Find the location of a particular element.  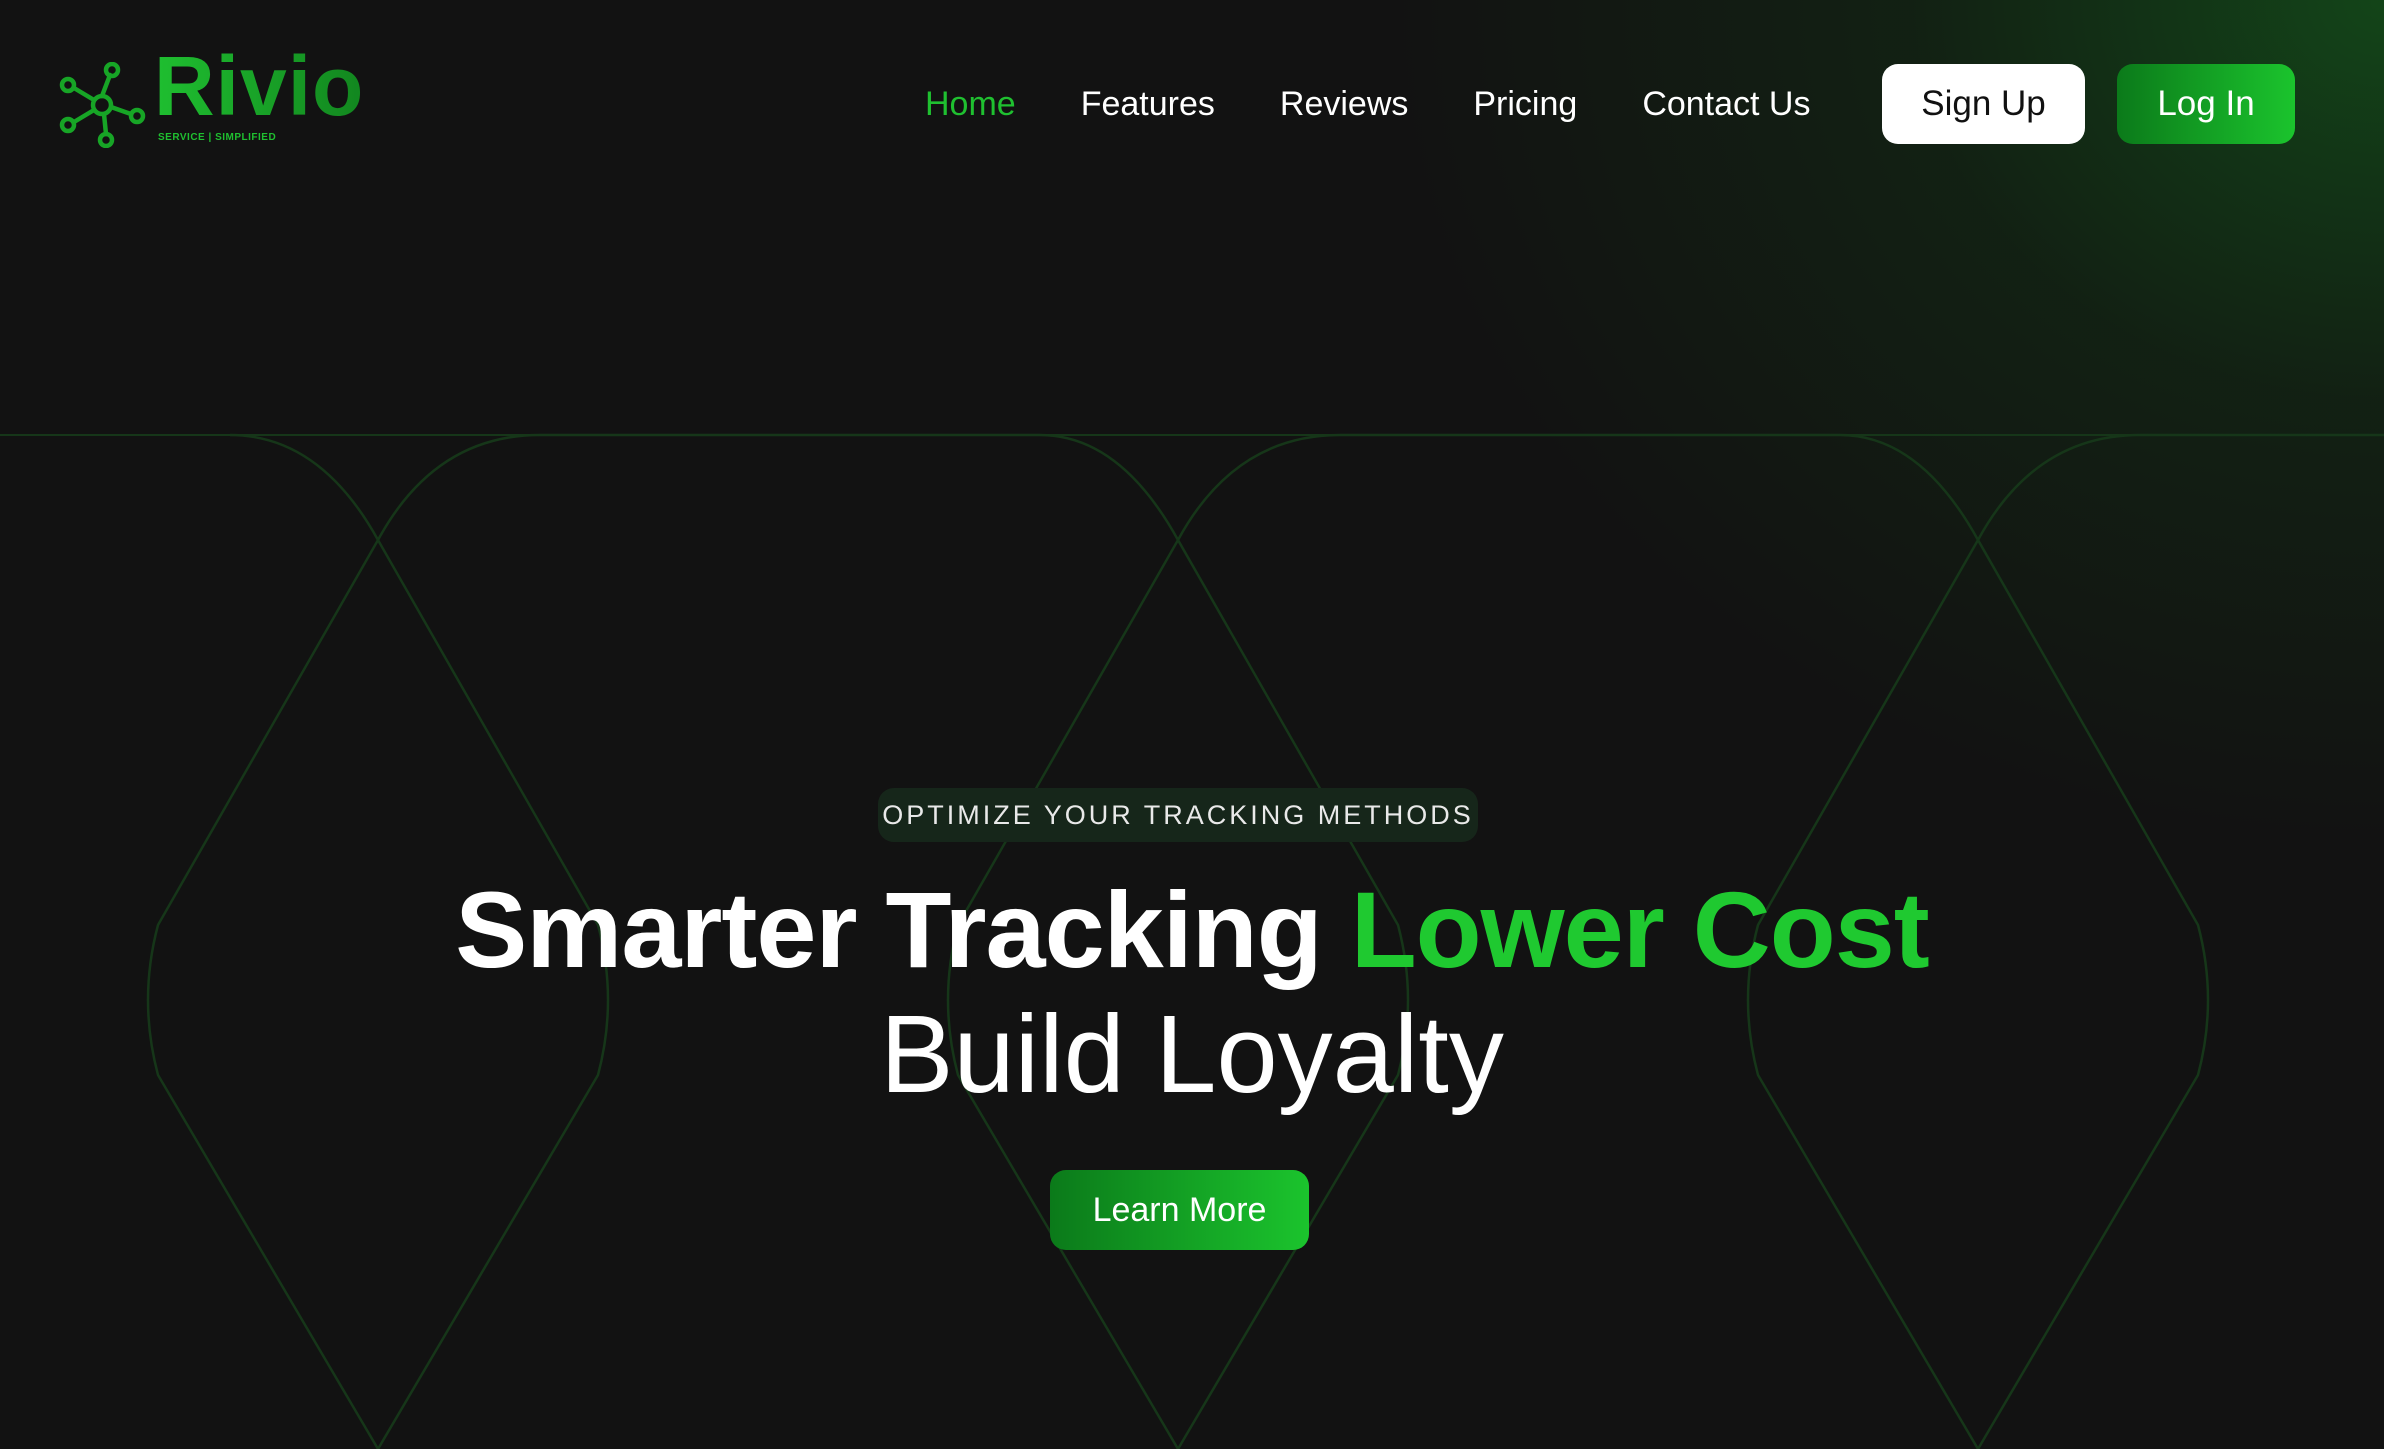

hero-headline: Smarter Tracking Lower Cost is located at coordinates (1192, 930).